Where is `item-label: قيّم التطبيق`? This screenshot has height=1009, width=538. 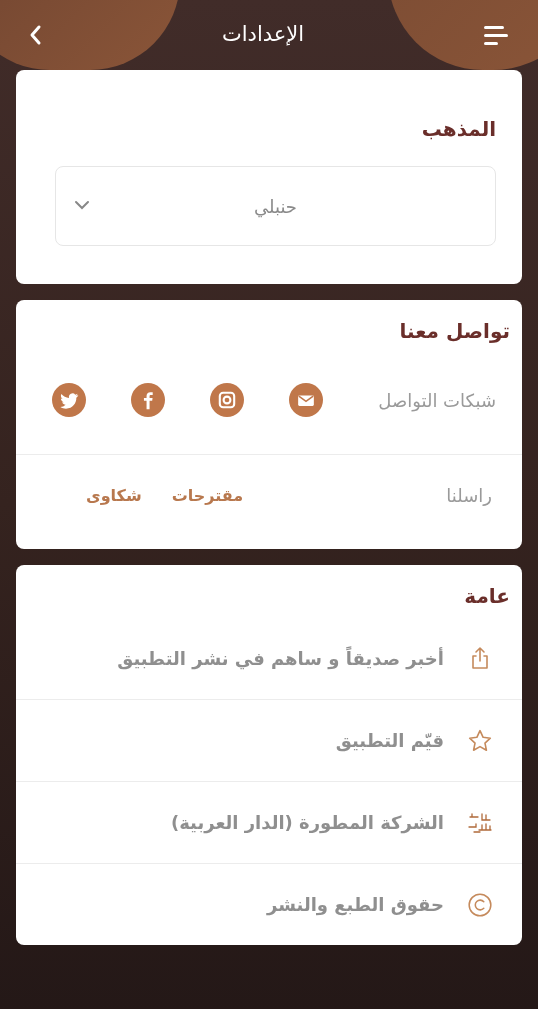 item-label: قيّم التطبيق is located at coordinates (389, 741).